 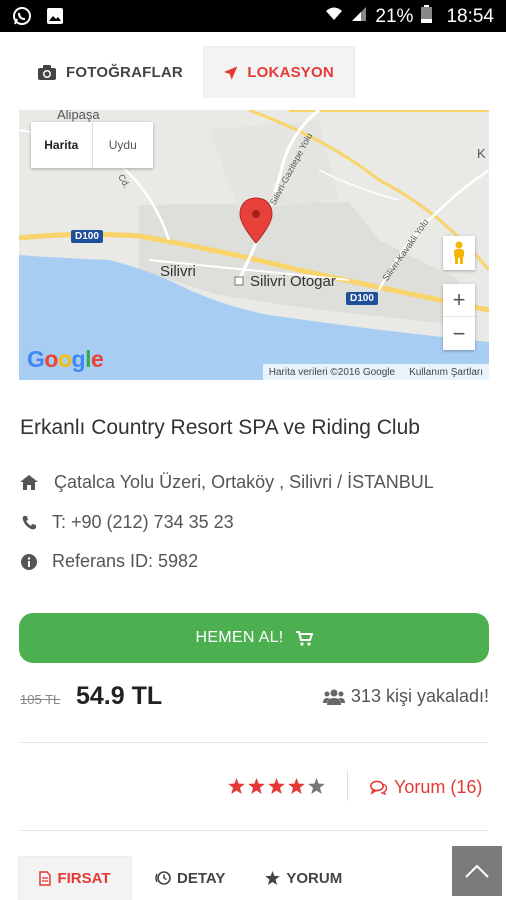 I want to click on tab-photos: FOTOĞRAFLAR, so click(x=111, y=72).